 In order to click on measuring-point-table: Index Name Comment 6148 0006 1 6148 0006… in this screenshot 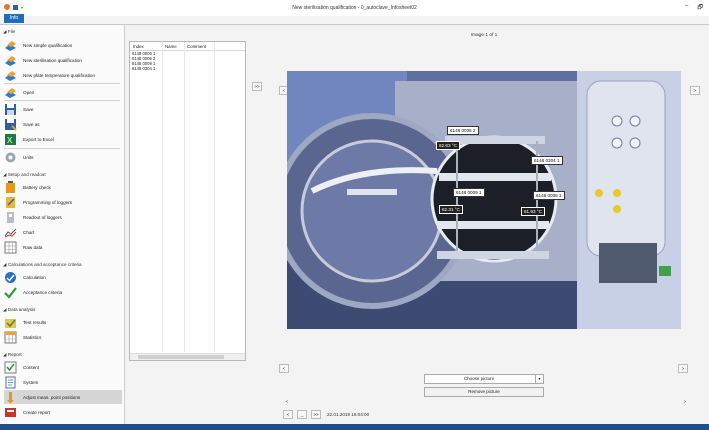, I will do `click(187, 201)`.